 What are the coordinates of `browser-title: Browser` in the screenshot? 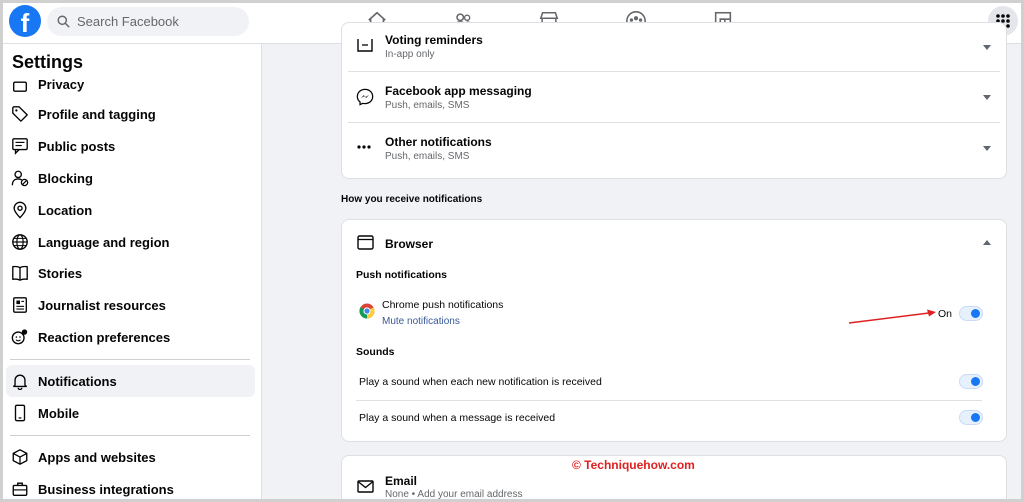 It's located at (409, 244).